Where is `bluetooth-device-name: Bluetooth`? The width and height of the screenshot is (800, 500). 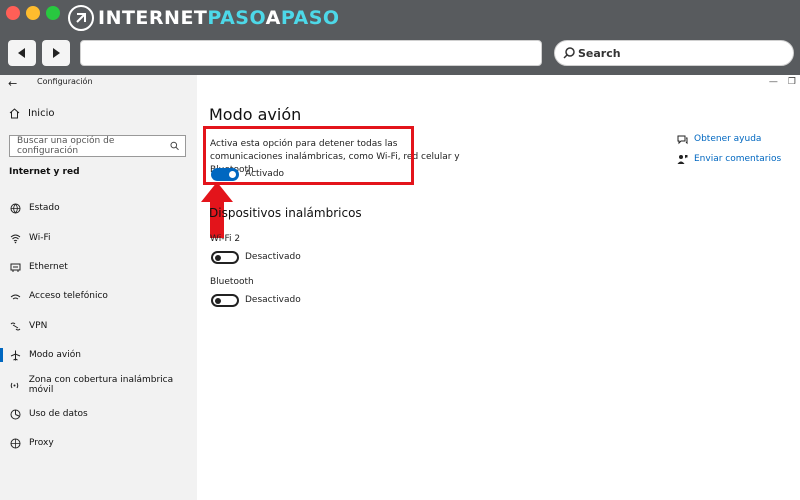
bluetooth-device-name: Bluetooth is located at coordinates (232, 282).